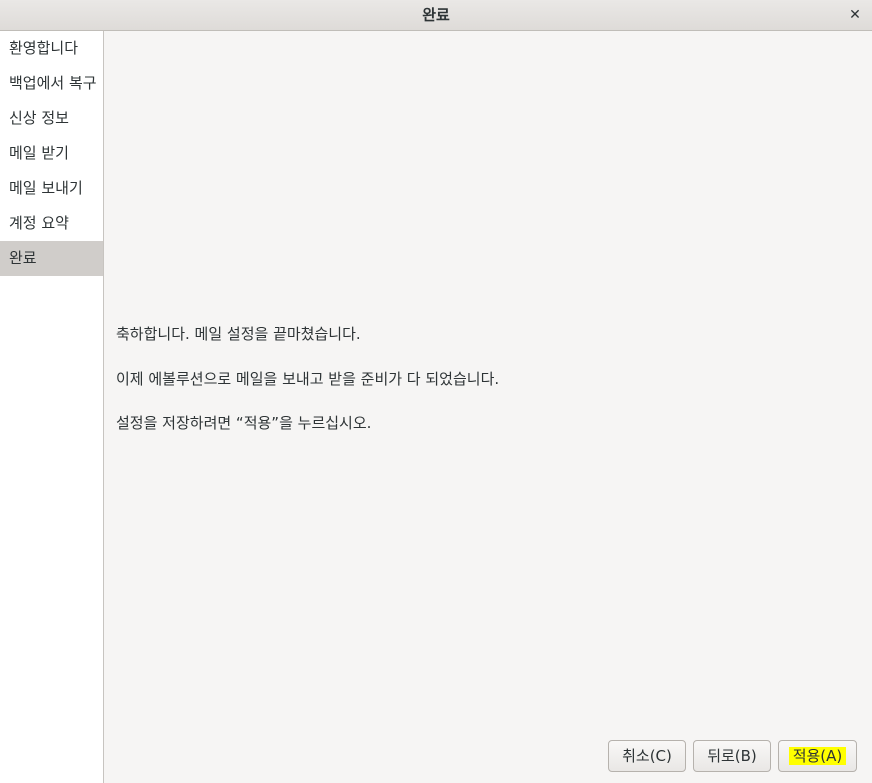  I want to click on apply-button: 적용(A), so click(817, 756).